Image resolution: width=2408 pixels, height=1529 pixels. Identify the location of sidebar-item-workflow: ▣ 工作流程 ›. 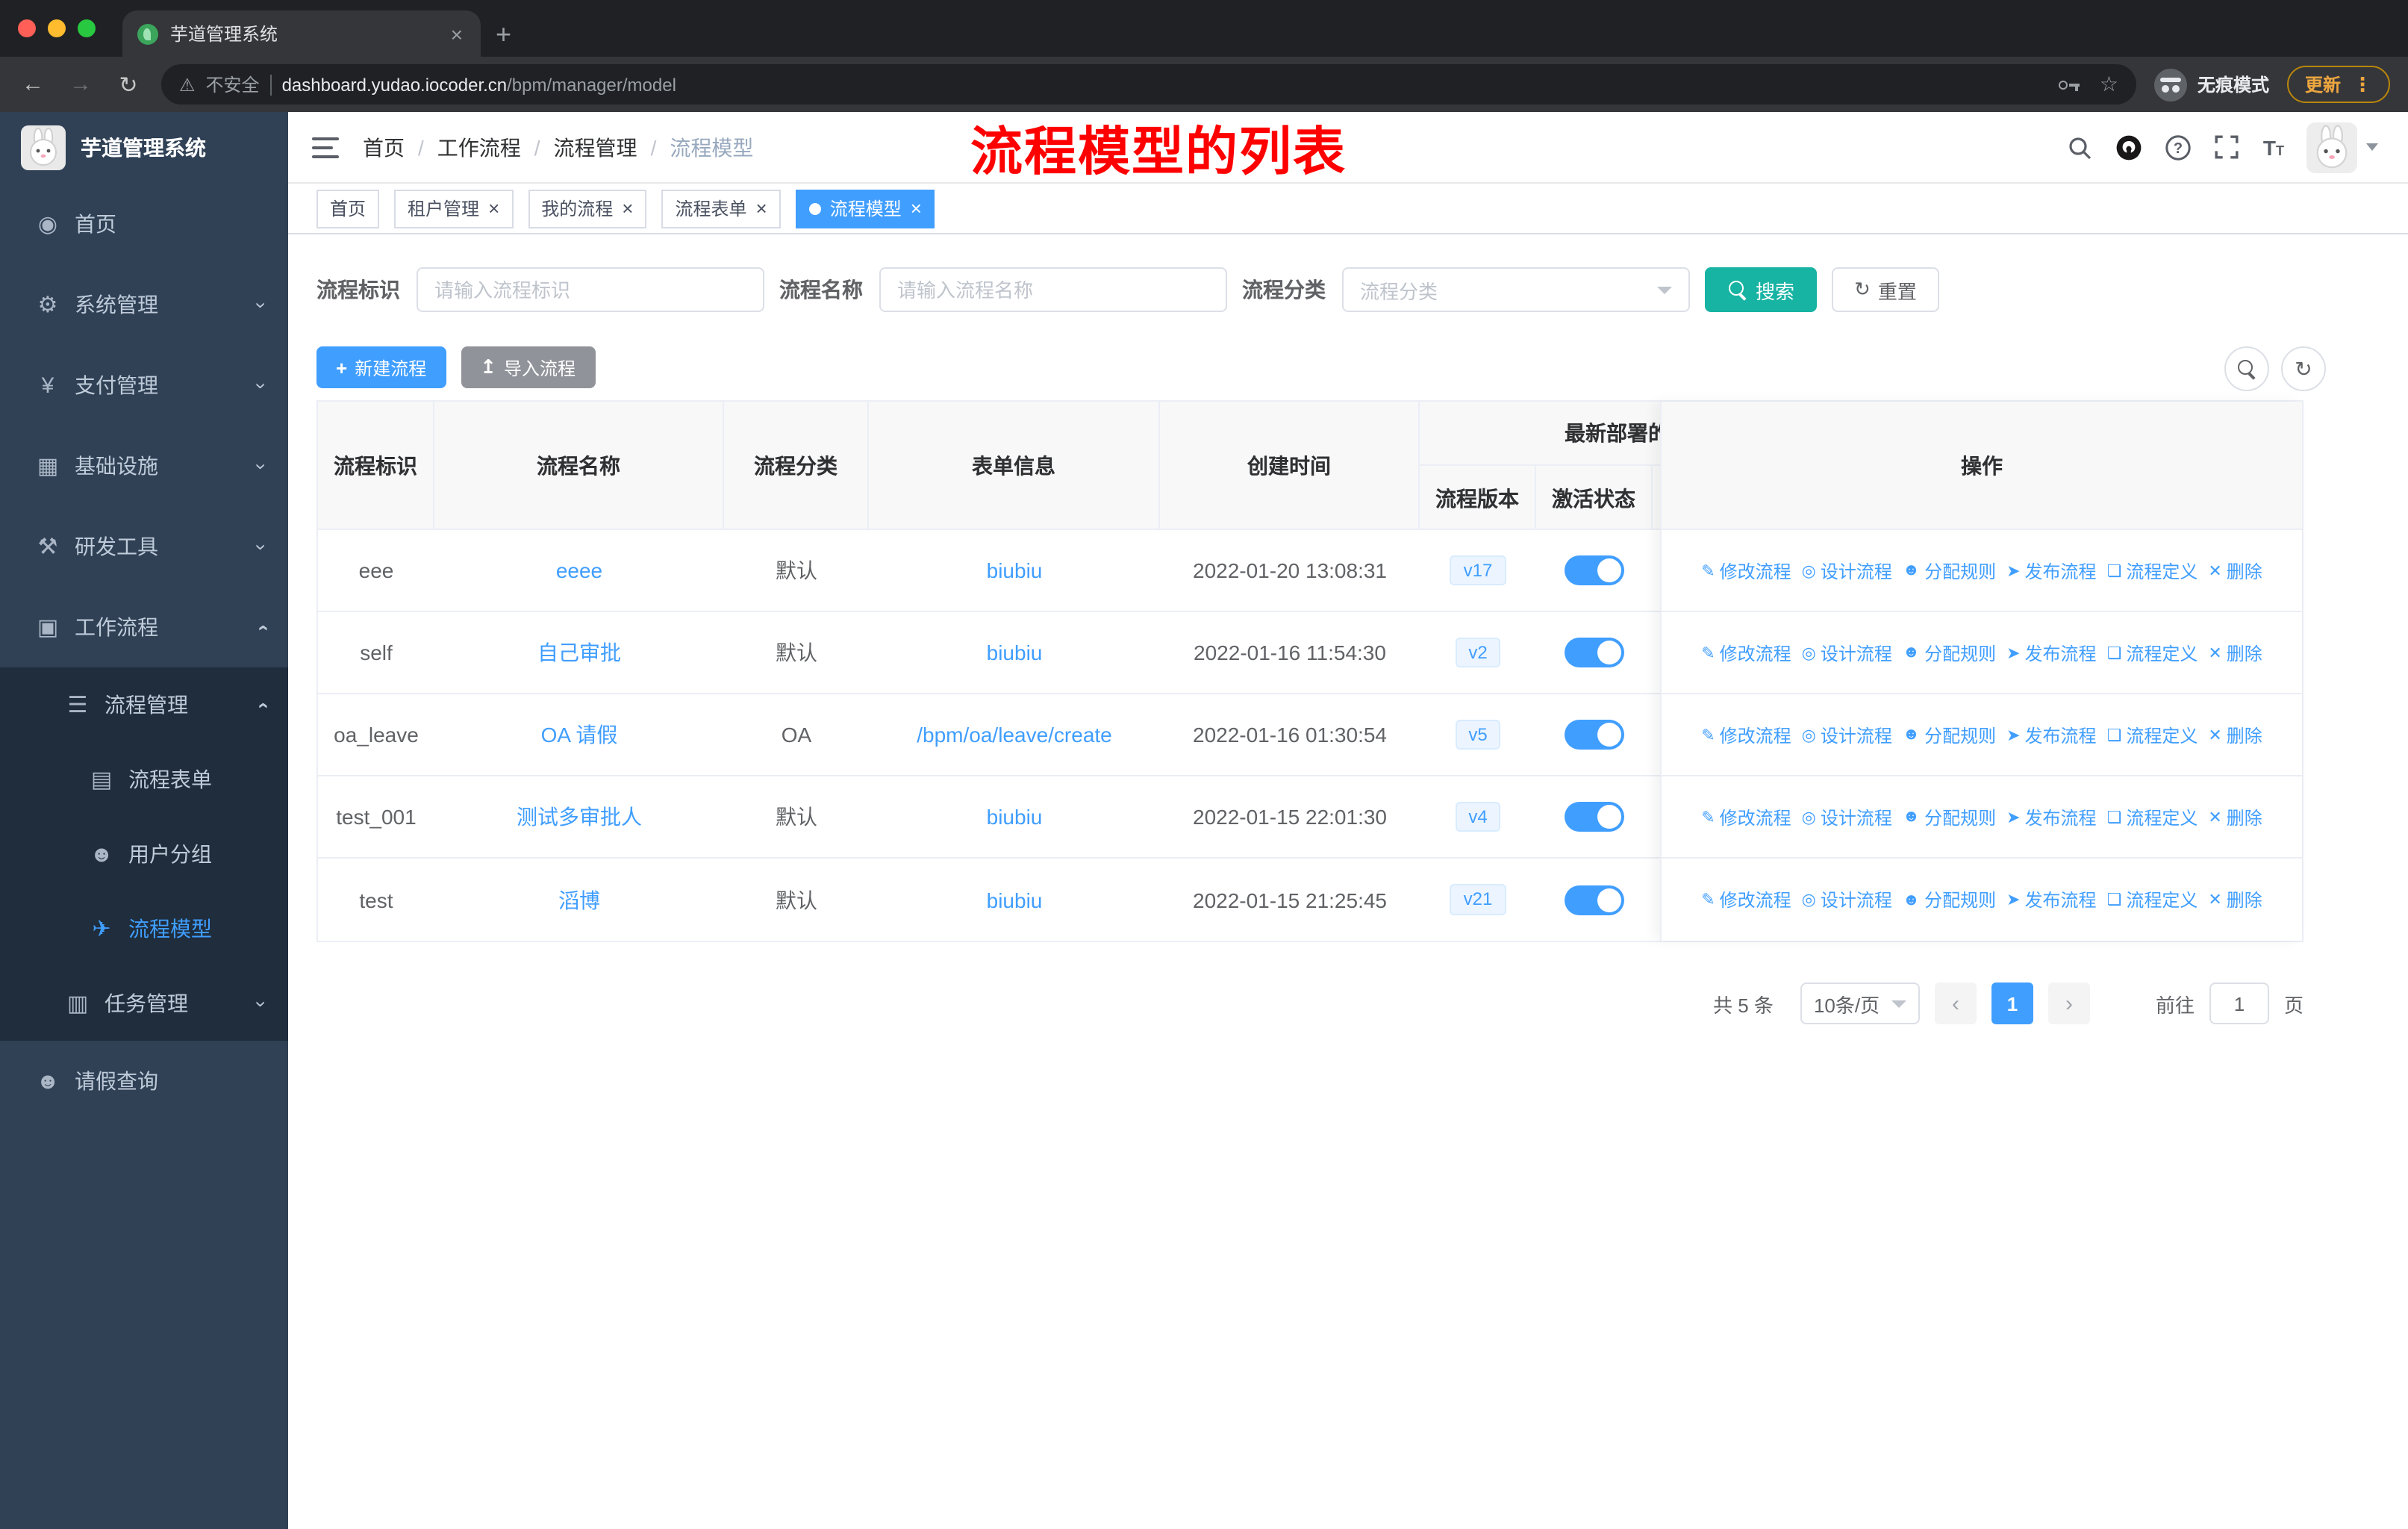
(144, 627).